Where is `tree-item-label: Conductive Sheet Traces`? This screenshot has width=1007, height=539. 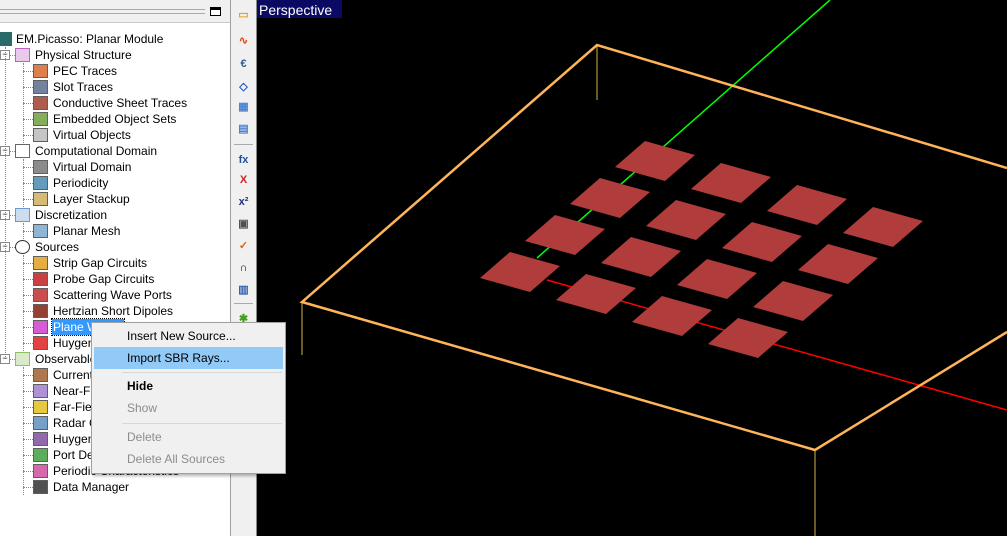 tree-item-label: Conductive Sheet Traces is located at coordinates (120, 103).